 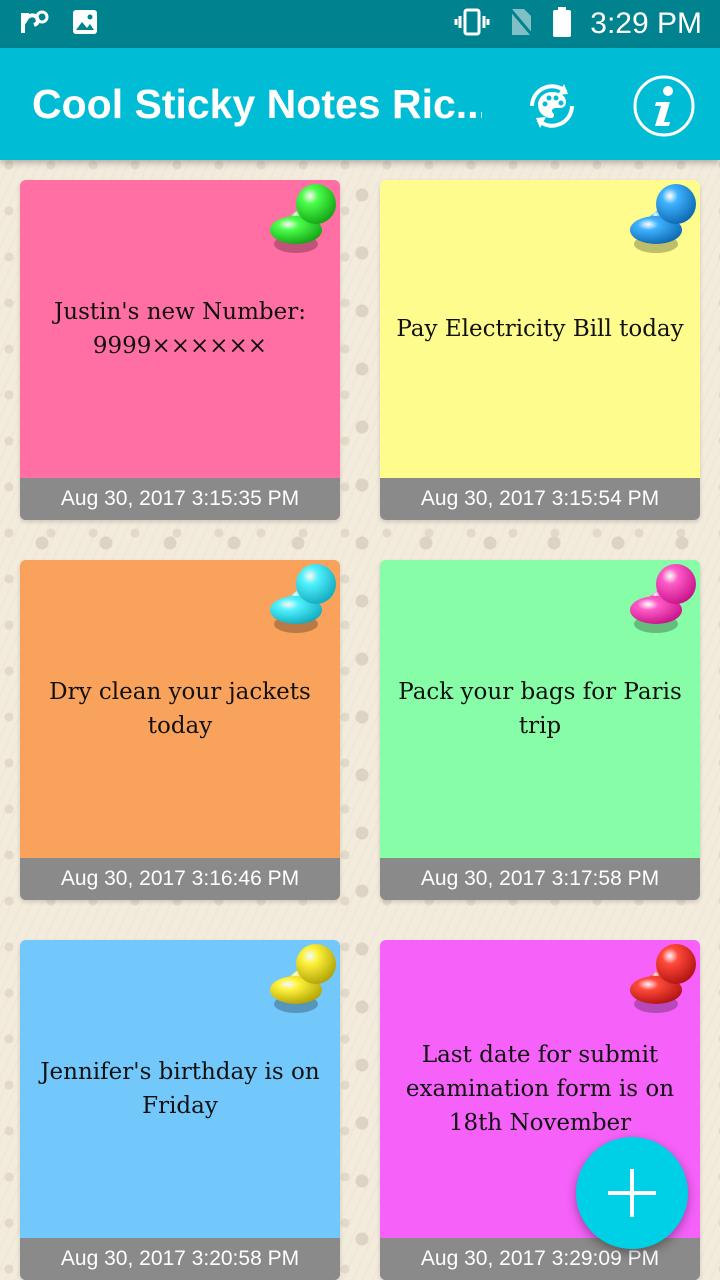 What do you see at coordinates (540, 499) in the screenshot?
I see `note-date: Aug 30, 2017 3:15:54 PM` at bounding box center [540, 499].